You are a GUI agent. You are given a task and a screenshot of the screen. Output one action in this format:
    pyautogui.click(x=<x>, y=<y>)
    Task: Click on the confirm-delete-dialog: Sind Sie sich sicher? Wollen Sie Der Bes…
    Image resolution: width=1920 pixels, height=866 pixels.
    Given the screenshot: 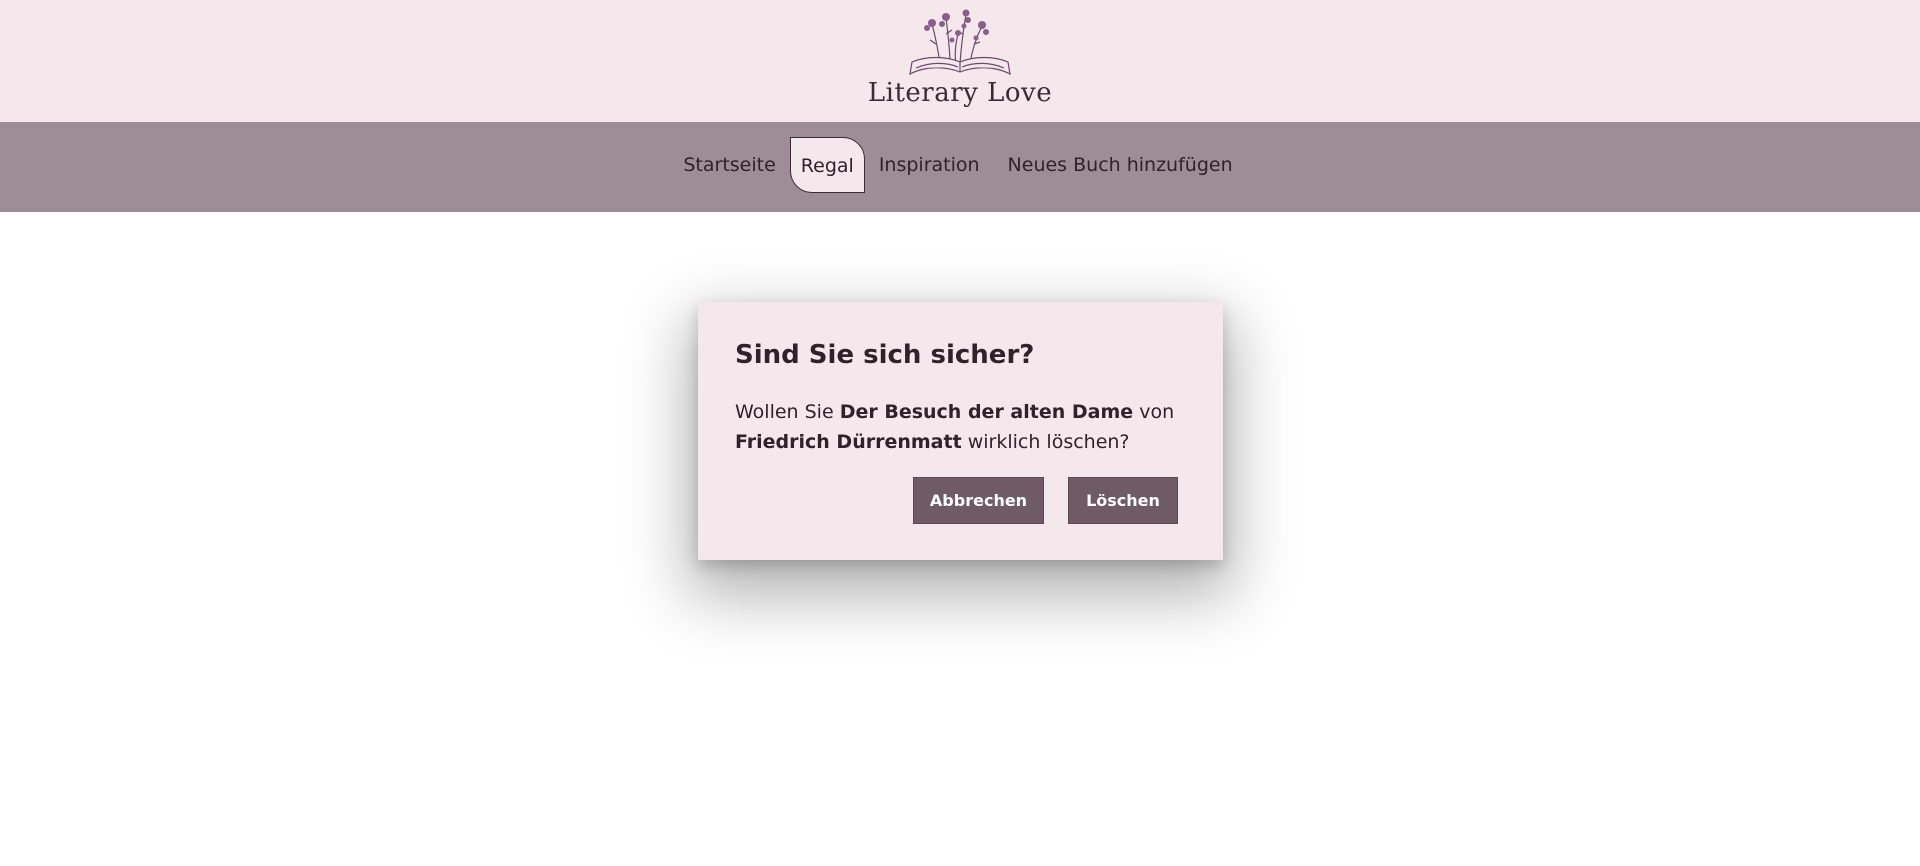 What is the action you would take?
    pyautogui.click(x=960, y=431)
    